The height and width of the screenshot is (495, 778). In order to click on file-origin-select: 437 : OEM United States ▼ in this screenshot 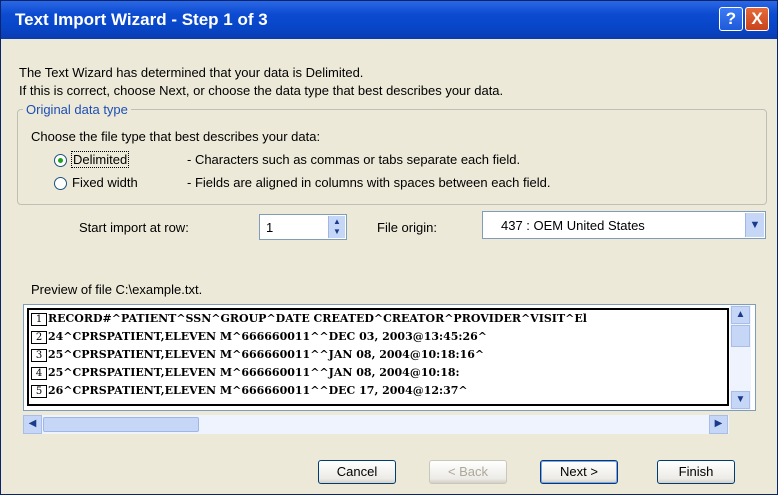, I will do `click(624, 225)`.